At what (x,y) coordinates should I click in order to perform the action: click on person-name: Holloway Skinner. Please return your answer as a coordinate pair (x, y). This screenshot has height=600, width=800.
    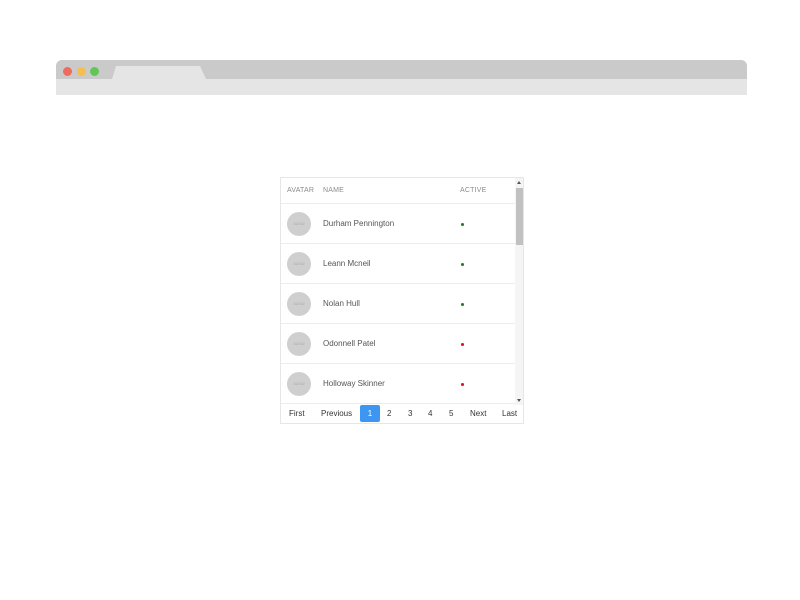
    Looking at the image, I should click on (354, 383).